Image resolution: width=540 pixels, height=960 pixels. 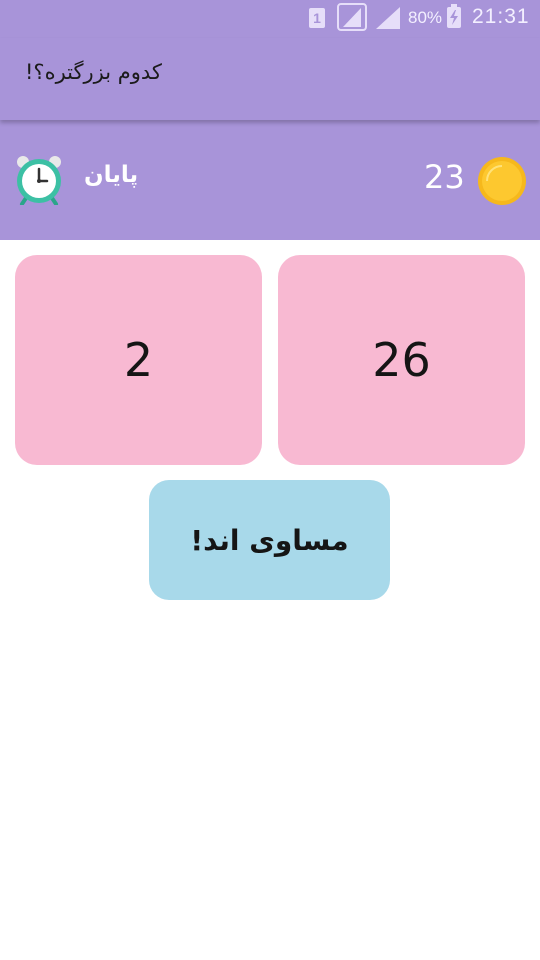 What do you see at coordinates (270, 180) in the screenshot?
I see `info-bar: پایان 23` at bounding box center [270, 180].